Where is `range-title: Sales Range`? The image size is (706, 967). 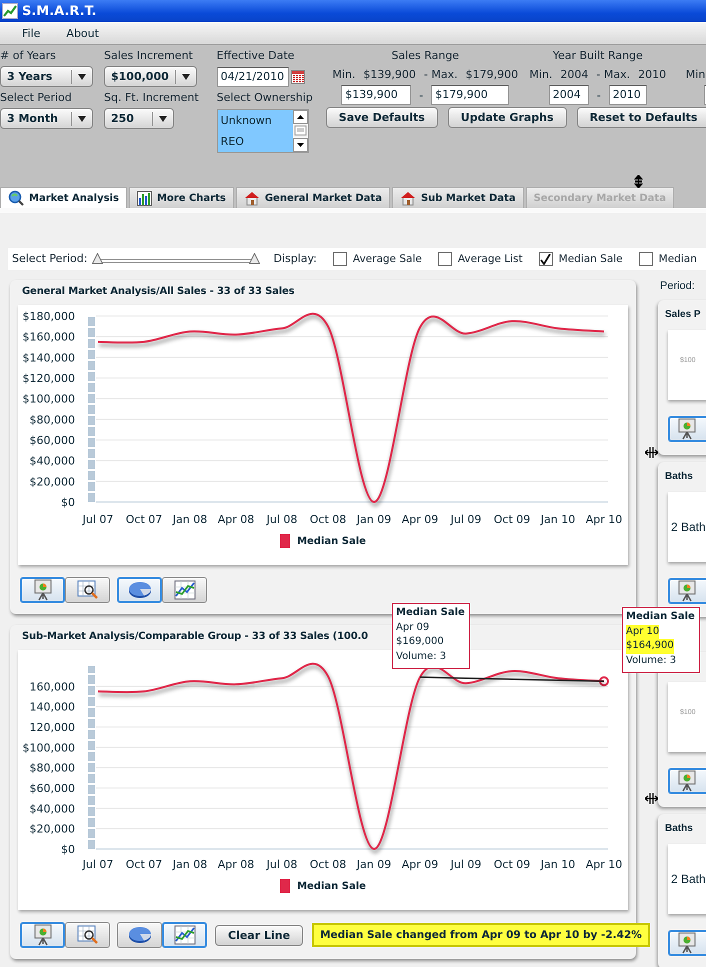 range-title: Sales Range is located at coordinates (425, 56).